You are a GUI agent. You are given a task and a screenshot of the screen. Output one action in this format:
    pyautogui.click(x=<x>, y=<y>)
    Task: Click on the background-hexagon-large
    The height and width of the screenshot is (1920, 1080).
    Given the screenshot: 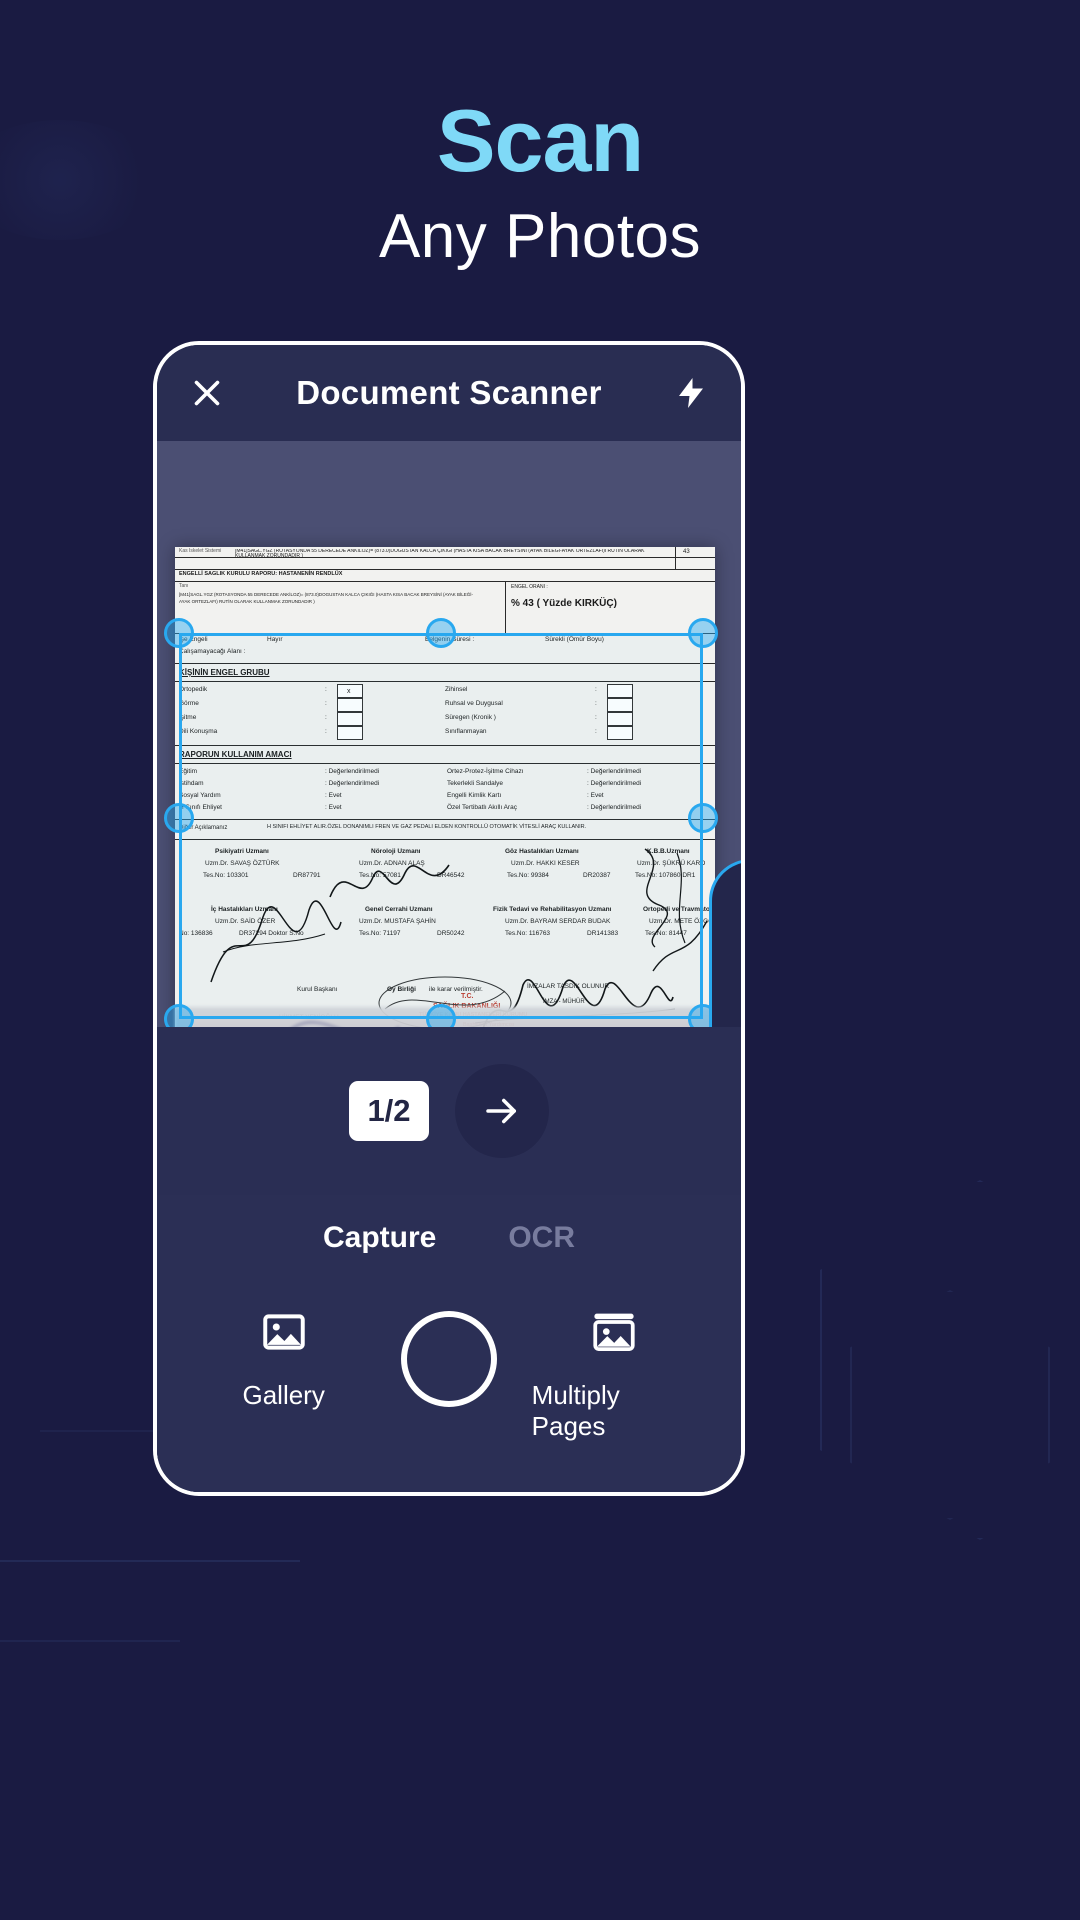 What is the action you would take?
    pyautogui.click(x=950, y=1360)
    